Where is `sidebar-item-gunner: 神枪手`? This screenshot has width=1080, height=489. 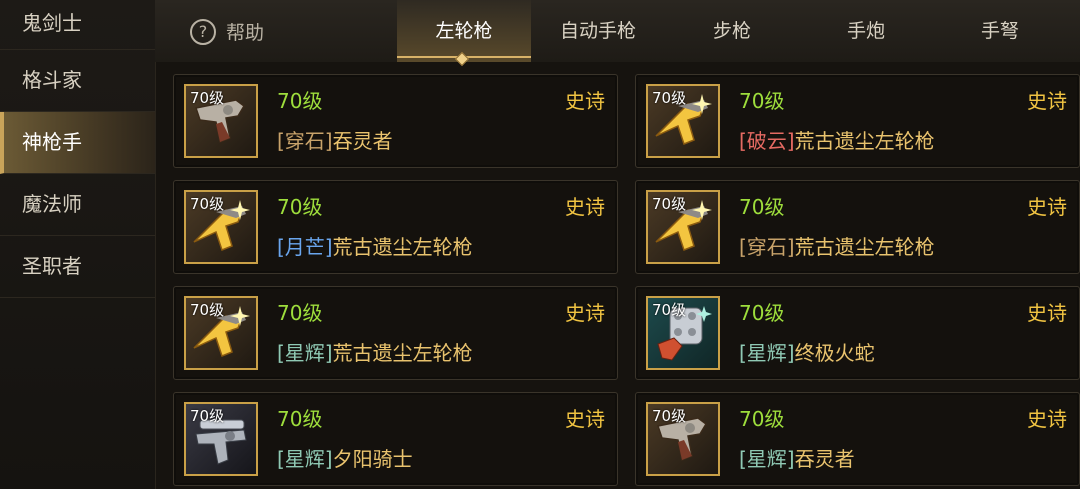 sidebar-item-gunner: 神枪手 is located at coordinates (77, 143).